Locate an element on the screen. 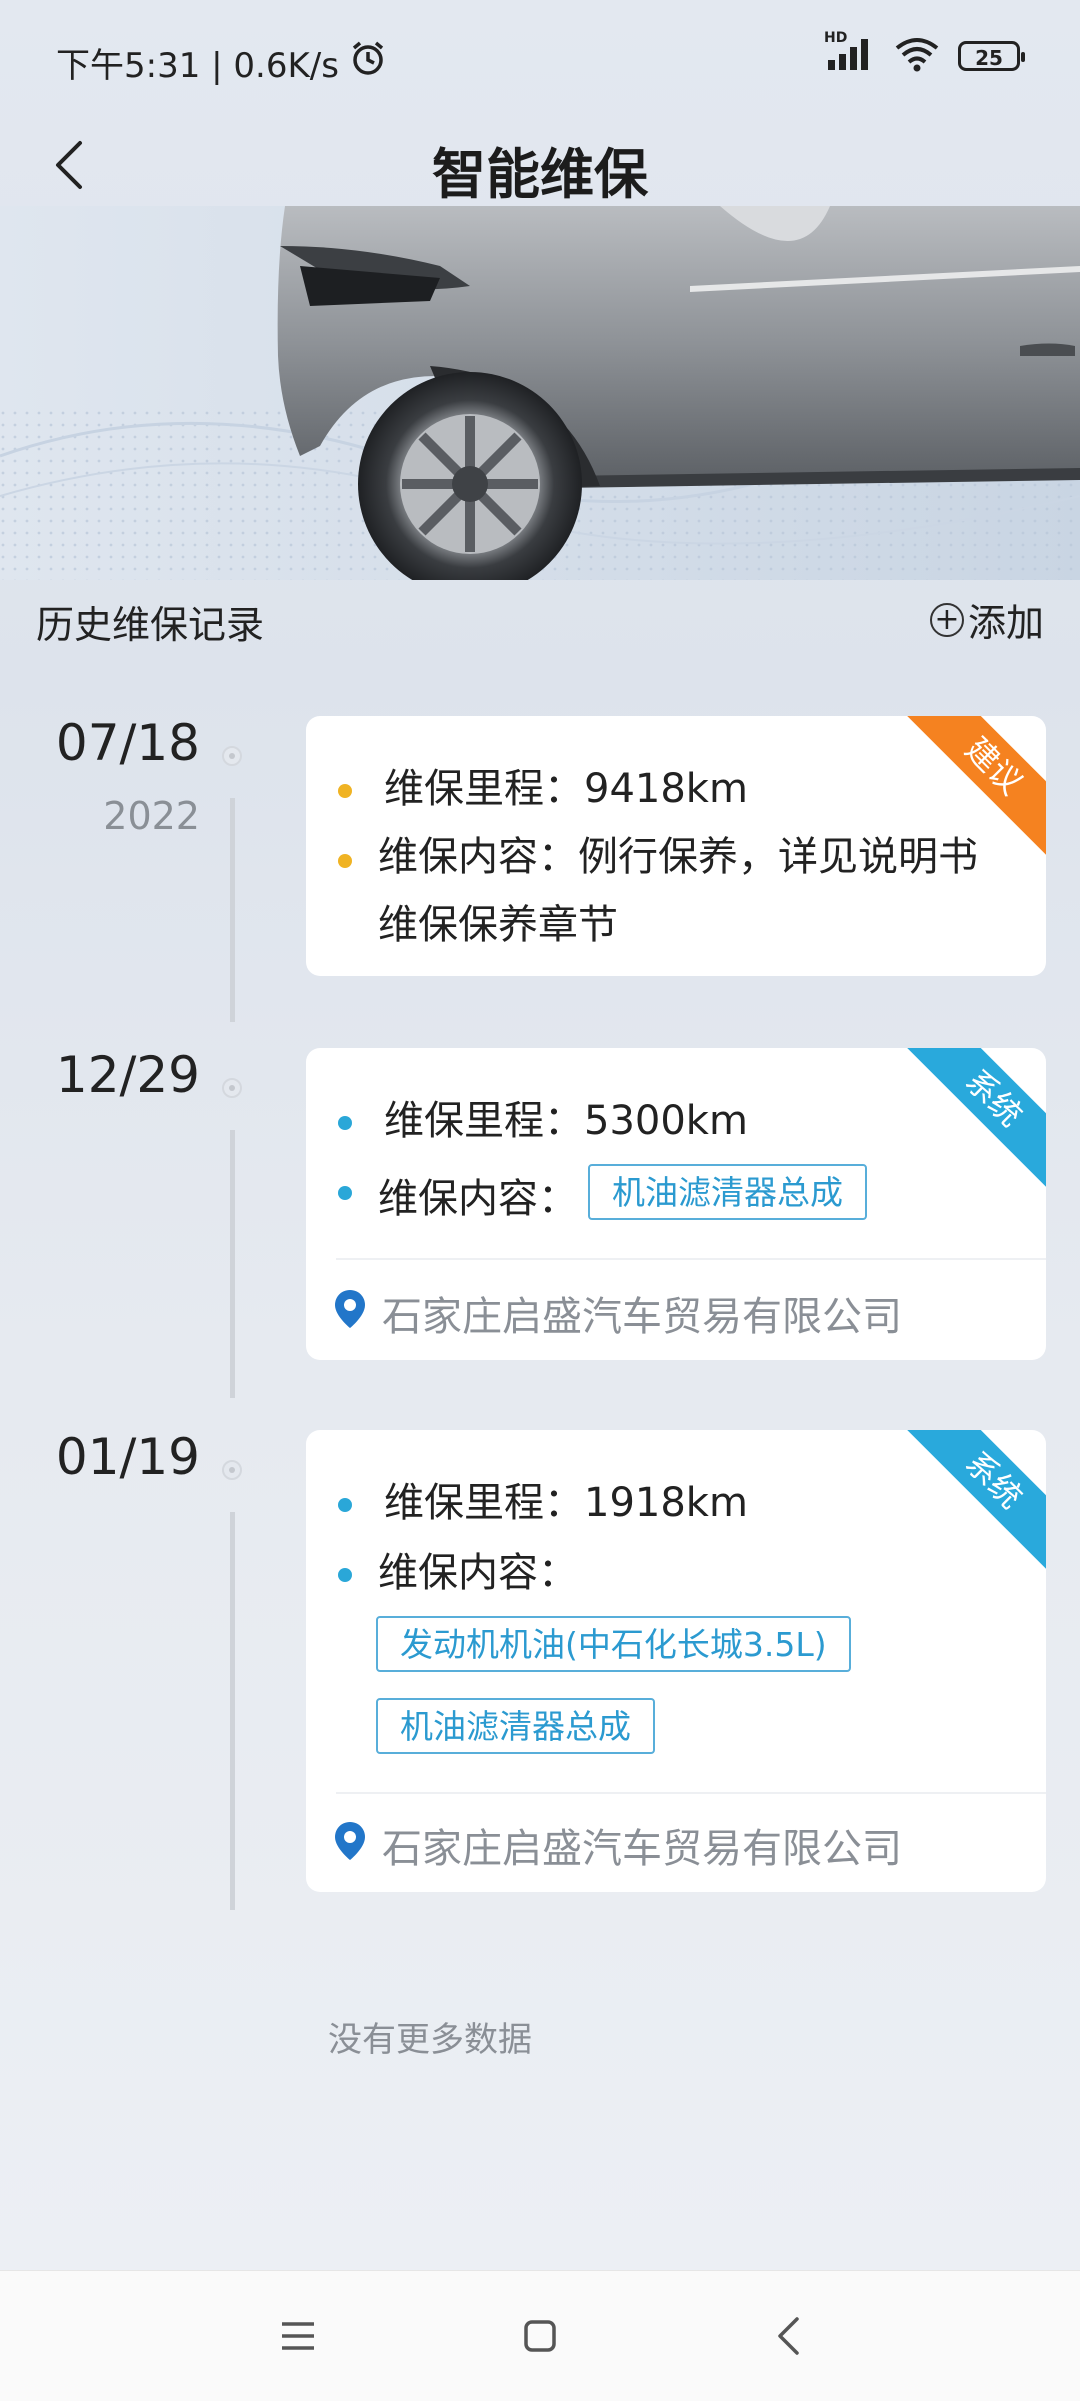 The height and width of the screenshot is (2401, 1080). status-left: 下午5:31 | 0.6K/s is located at coordinates (221, 62).